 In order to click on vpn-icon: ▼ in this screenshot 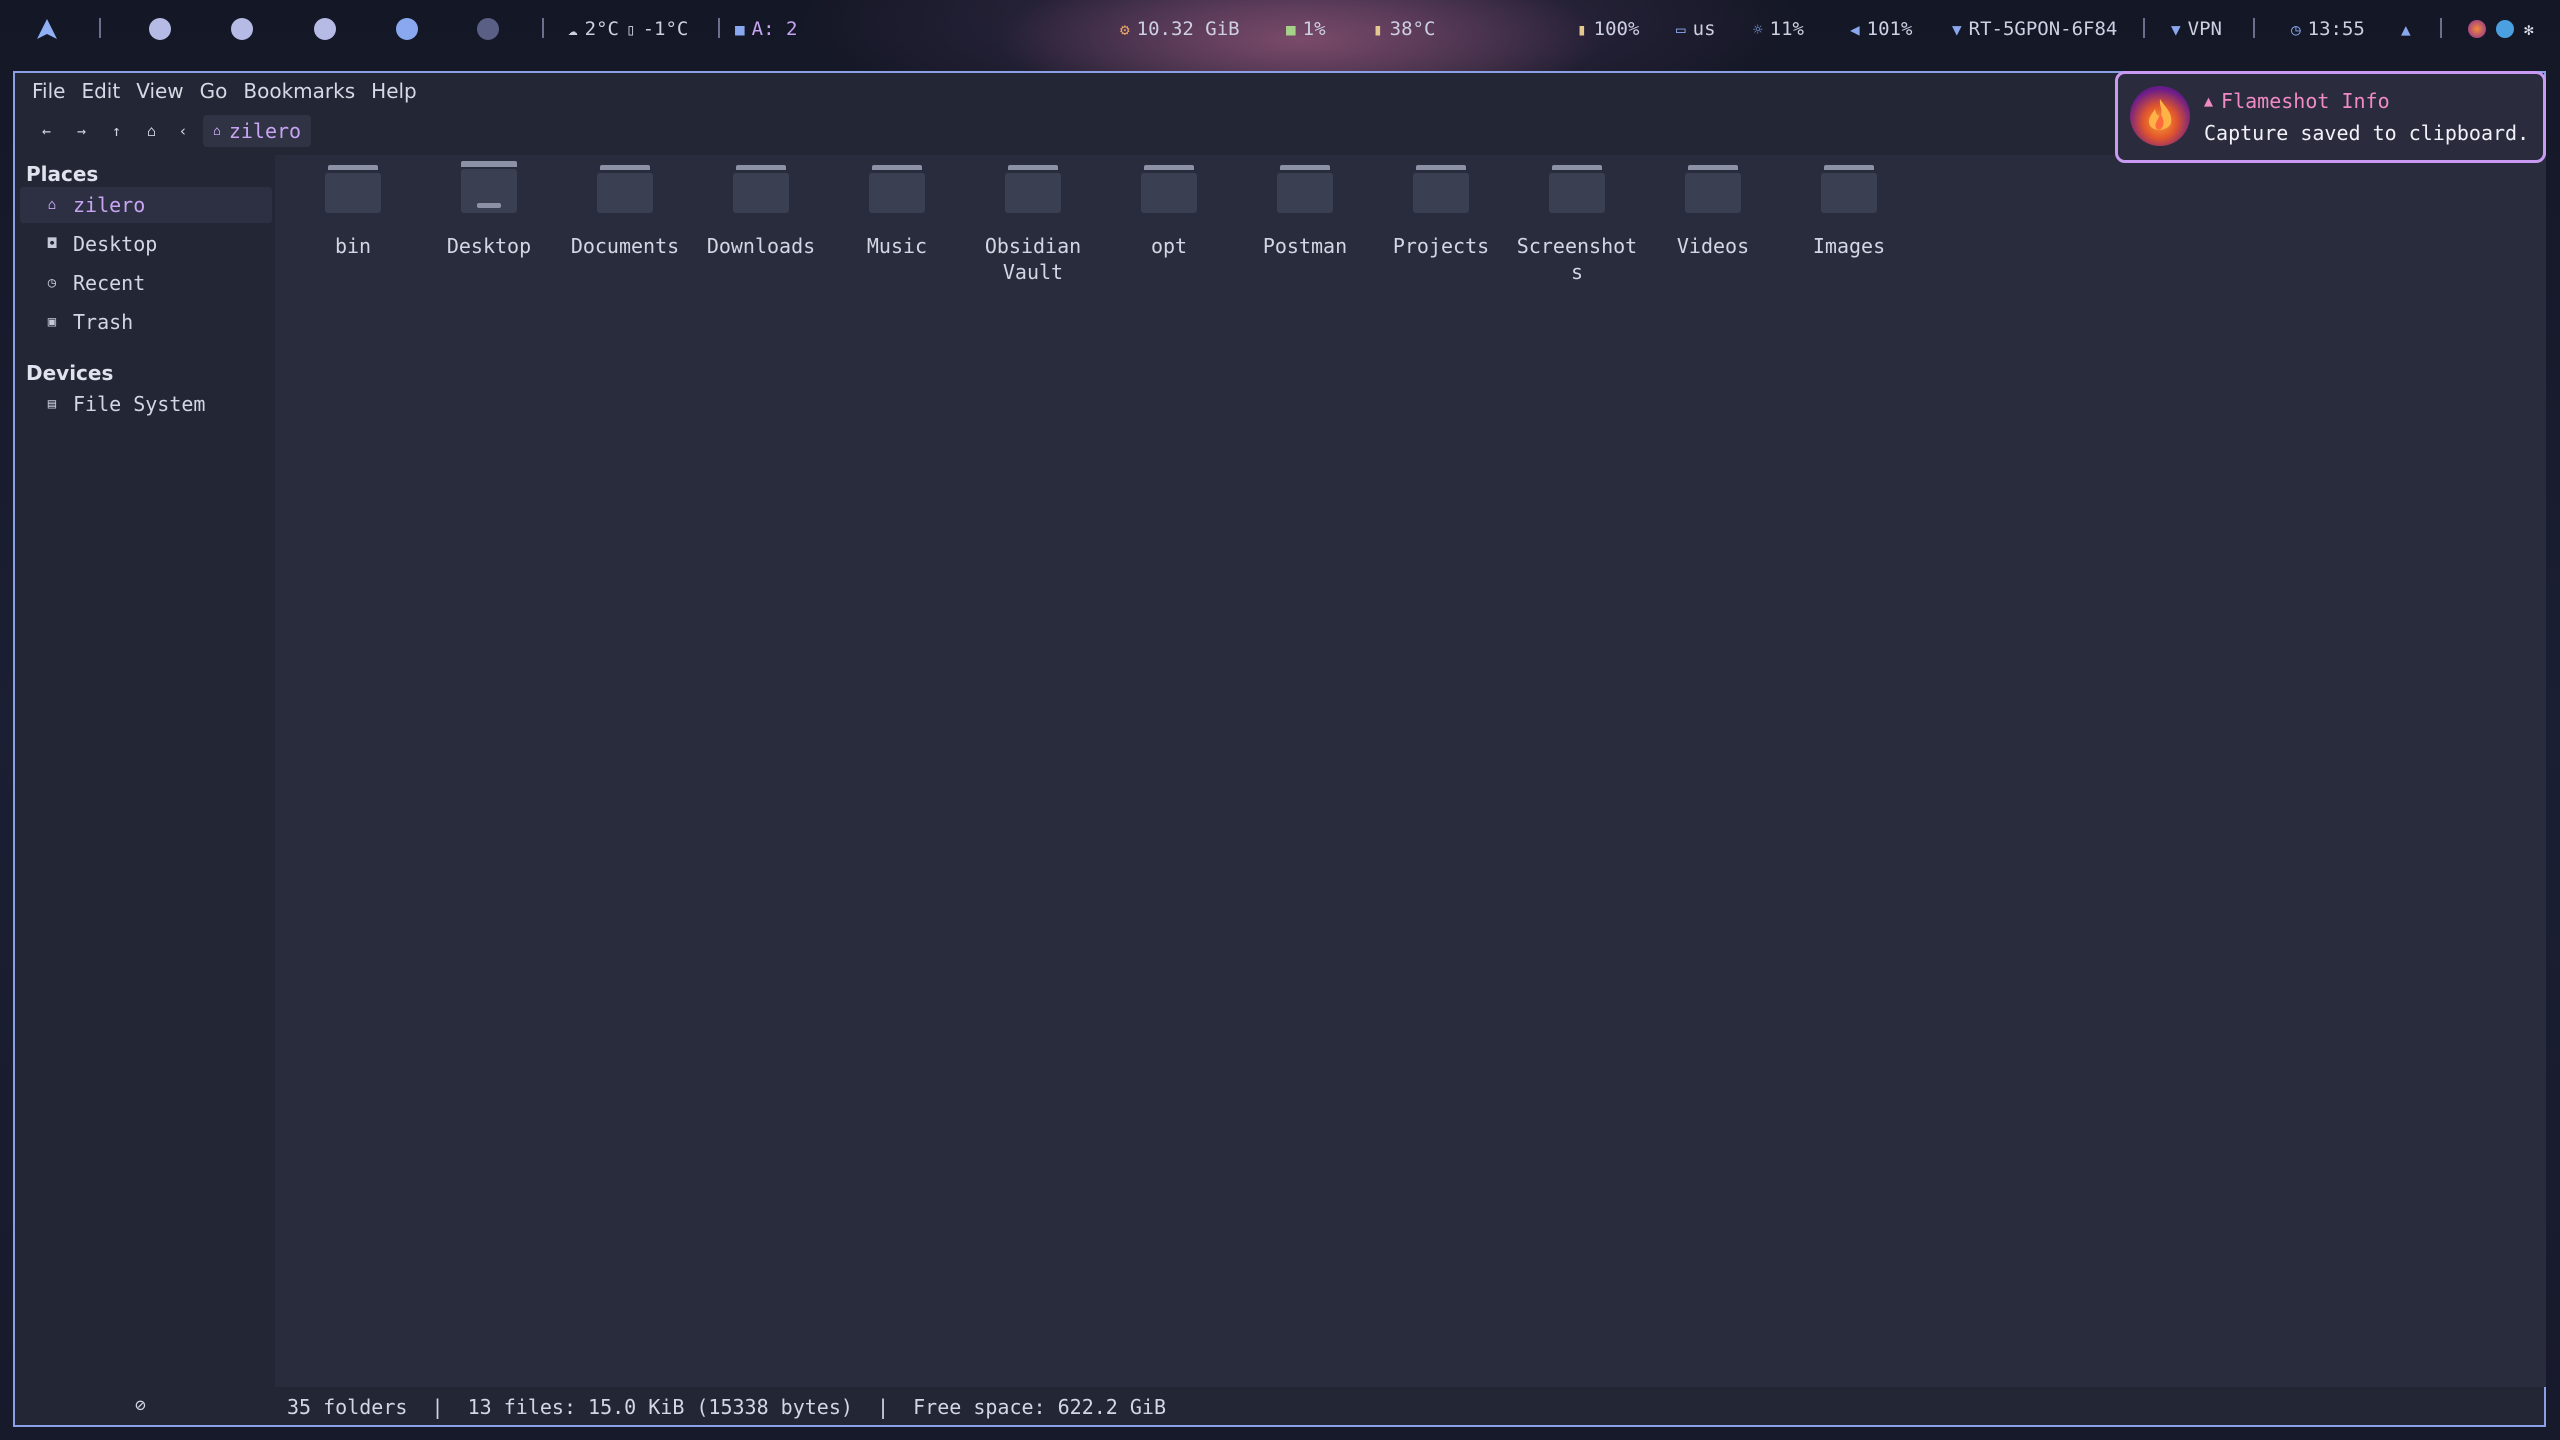, I will do `click(2176, 29)`.